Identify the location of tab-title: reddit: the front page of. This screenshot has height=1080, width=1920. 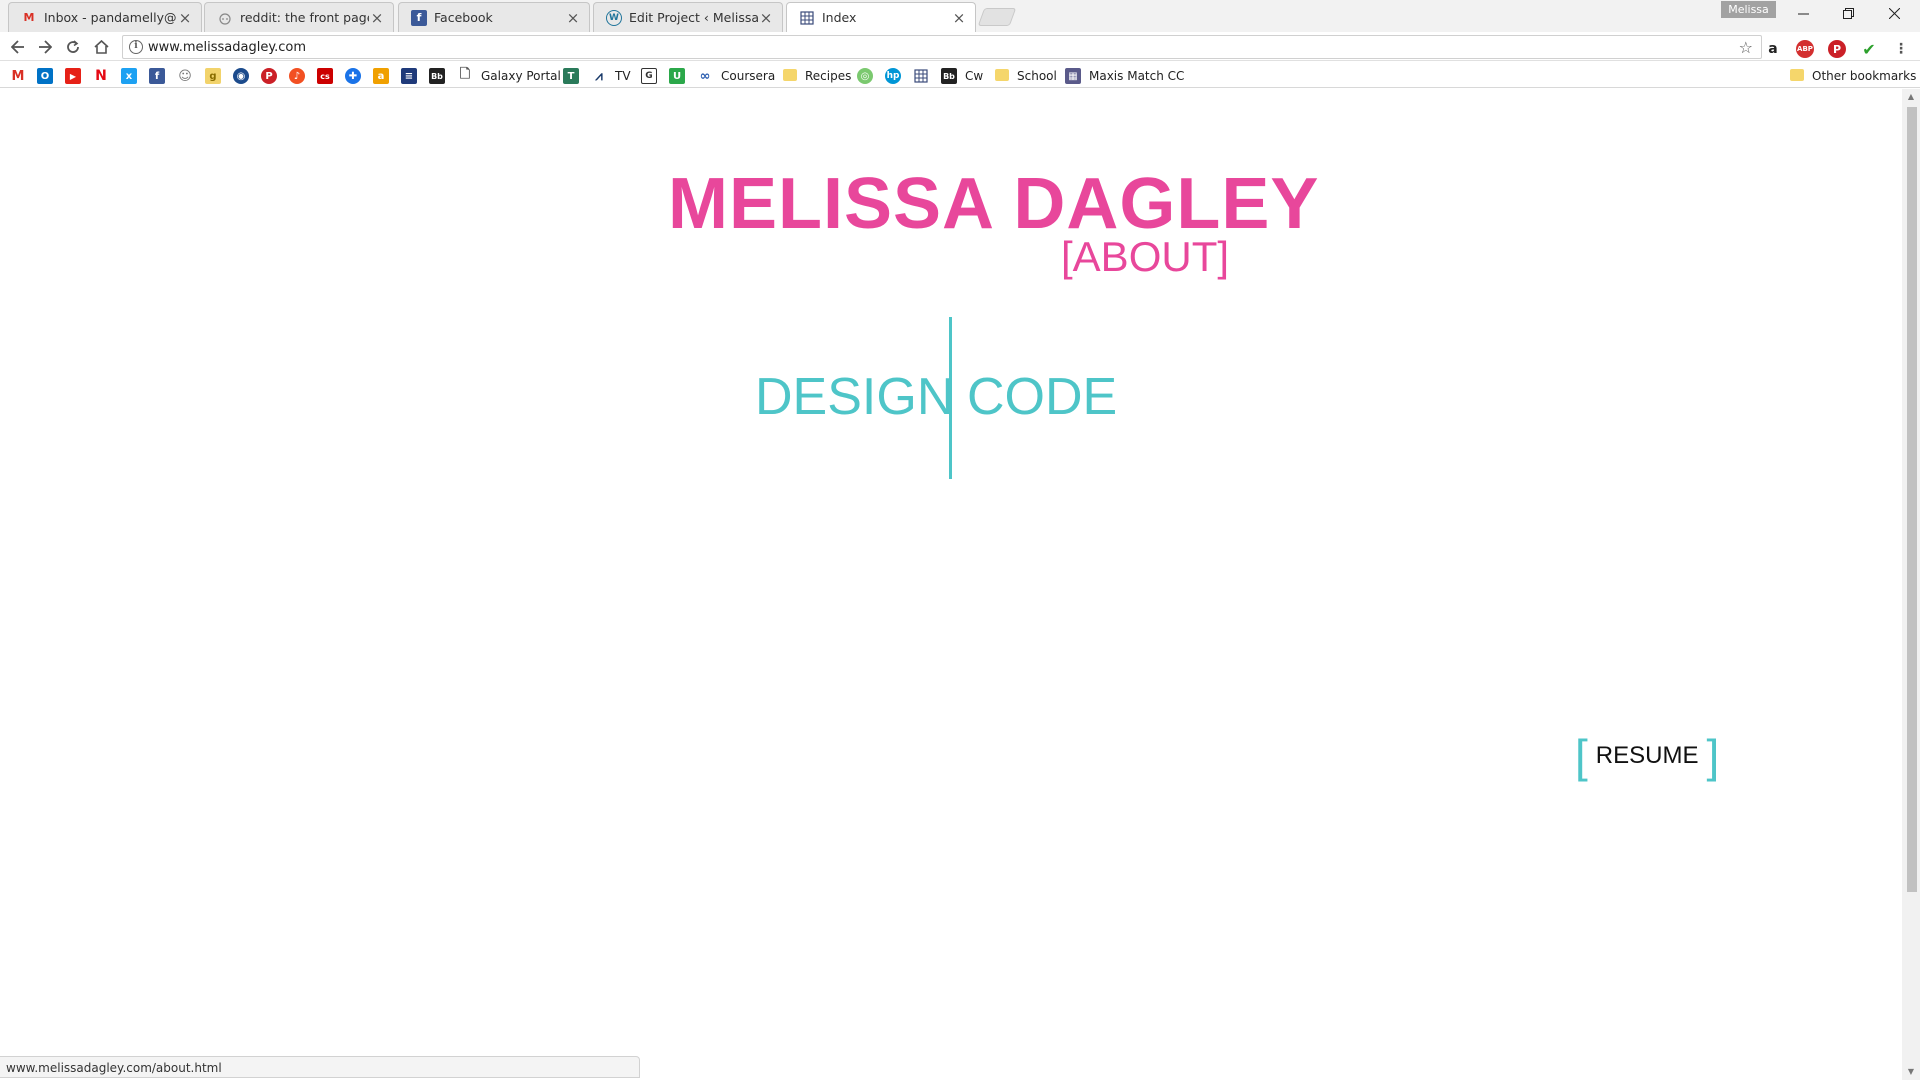
(304, 17).